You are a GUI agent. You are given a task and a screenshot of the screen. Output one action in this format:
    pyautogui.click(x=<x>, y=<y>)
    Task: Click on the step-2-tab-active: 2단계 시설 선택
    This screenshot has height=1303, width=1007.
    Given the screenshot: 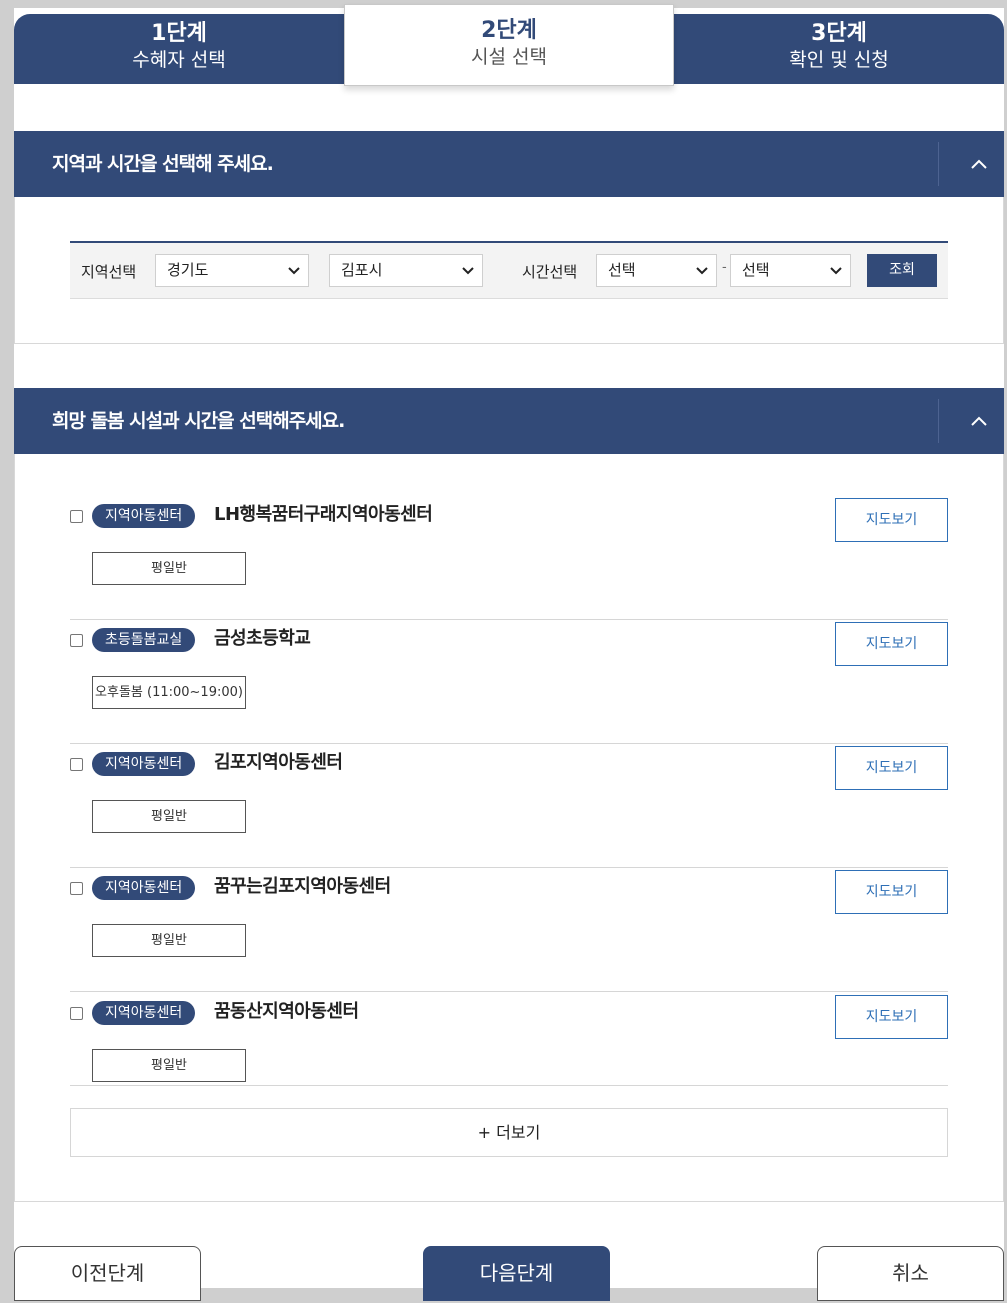 What is the action you would take?
    pyautogui.click(x=509, y=45)
    